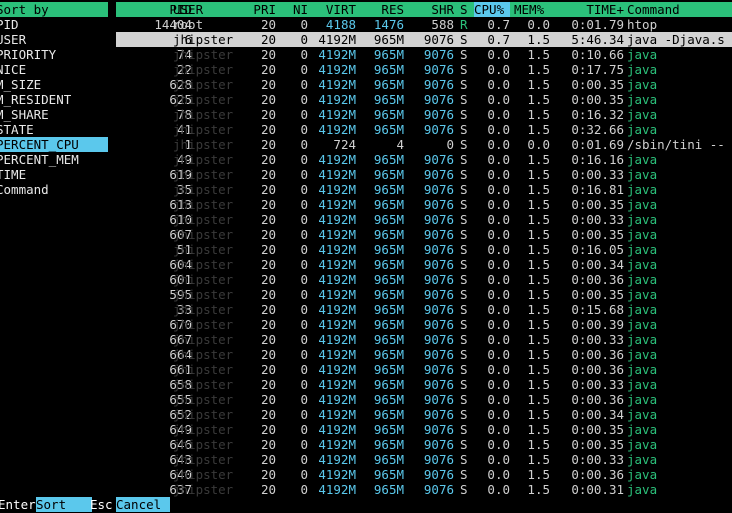 The image size is (732, 513). I want to click on column-header-time: TIME+, so click(588, 9).